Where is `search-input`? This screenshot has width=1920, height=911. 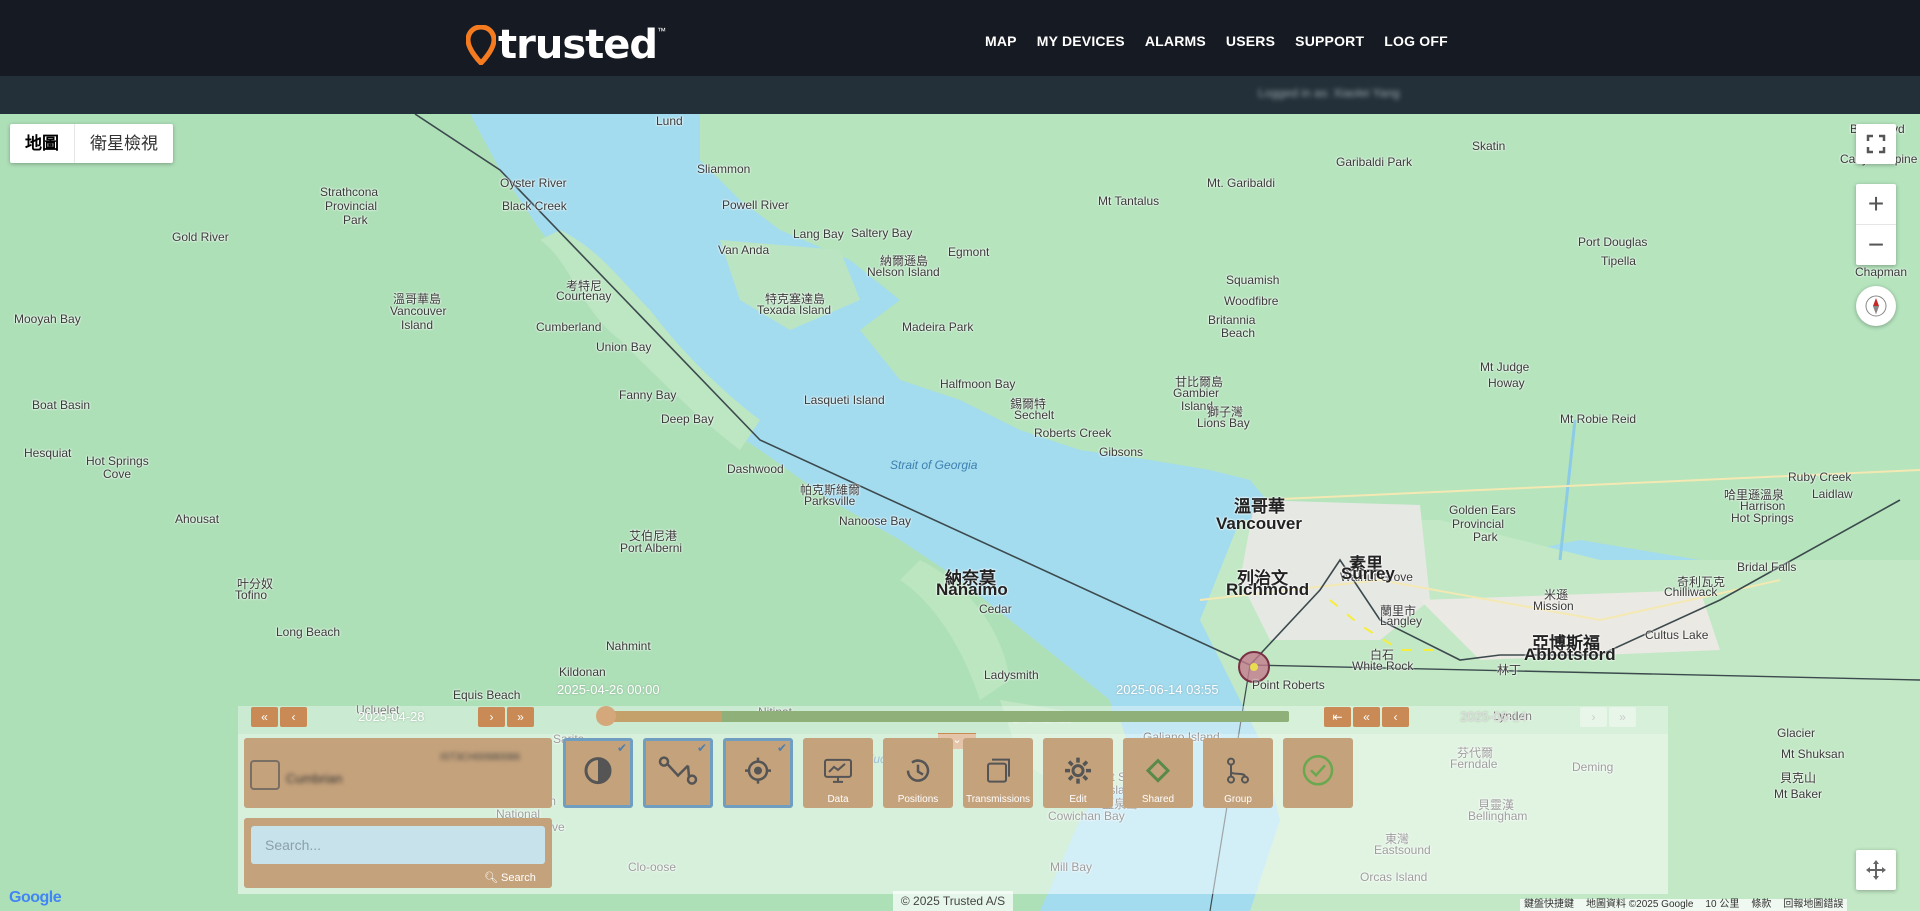 search-input is located at coordinates (398, 845).